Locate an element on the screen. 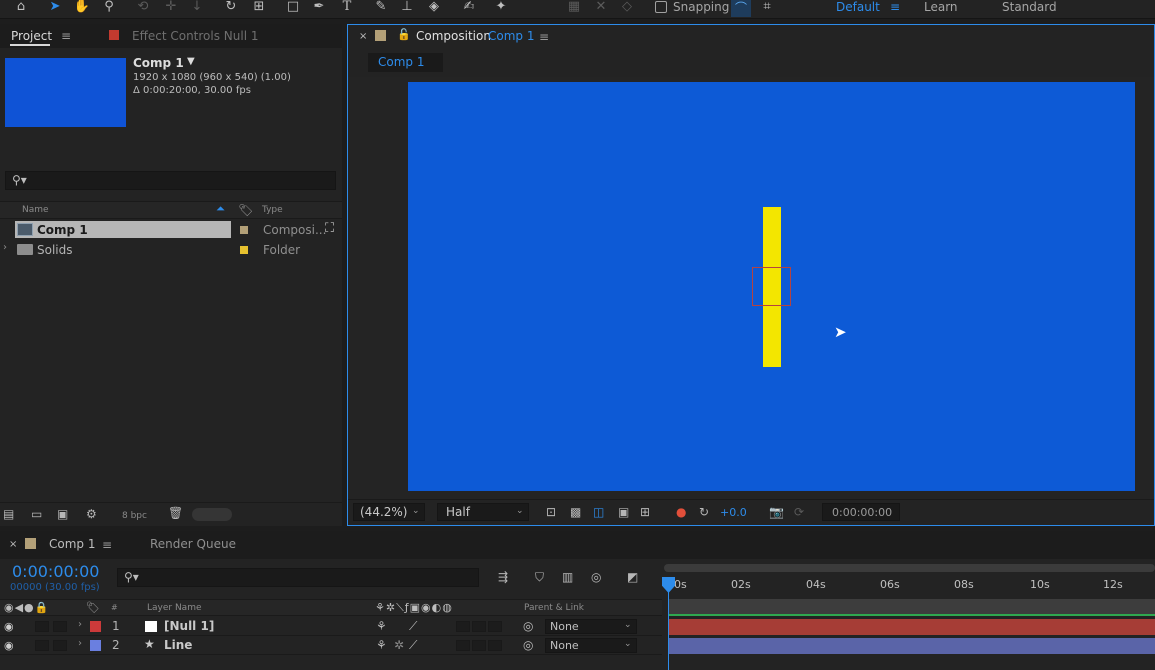 The height and width of the screenshot is (670, 1155). composition-mini-flowchart-icon: ⇶ is located at coordinates (503, 577).